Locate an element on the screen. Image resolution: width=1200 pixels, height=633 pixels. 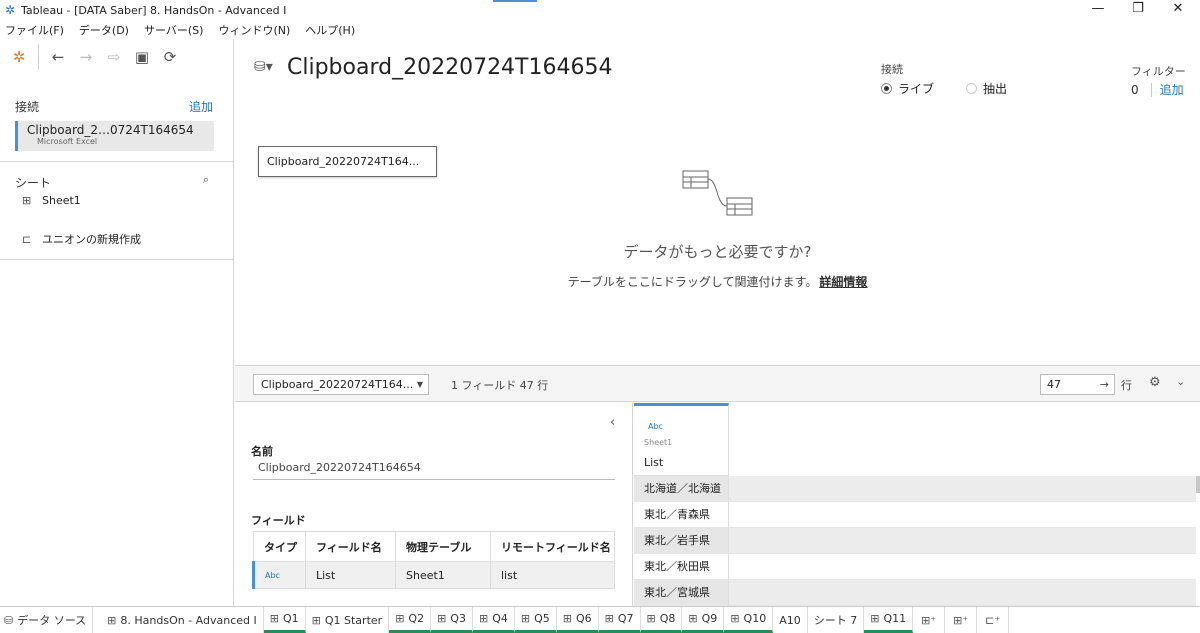
details-link: 詳細情報 is located at coordinates (843, 282).